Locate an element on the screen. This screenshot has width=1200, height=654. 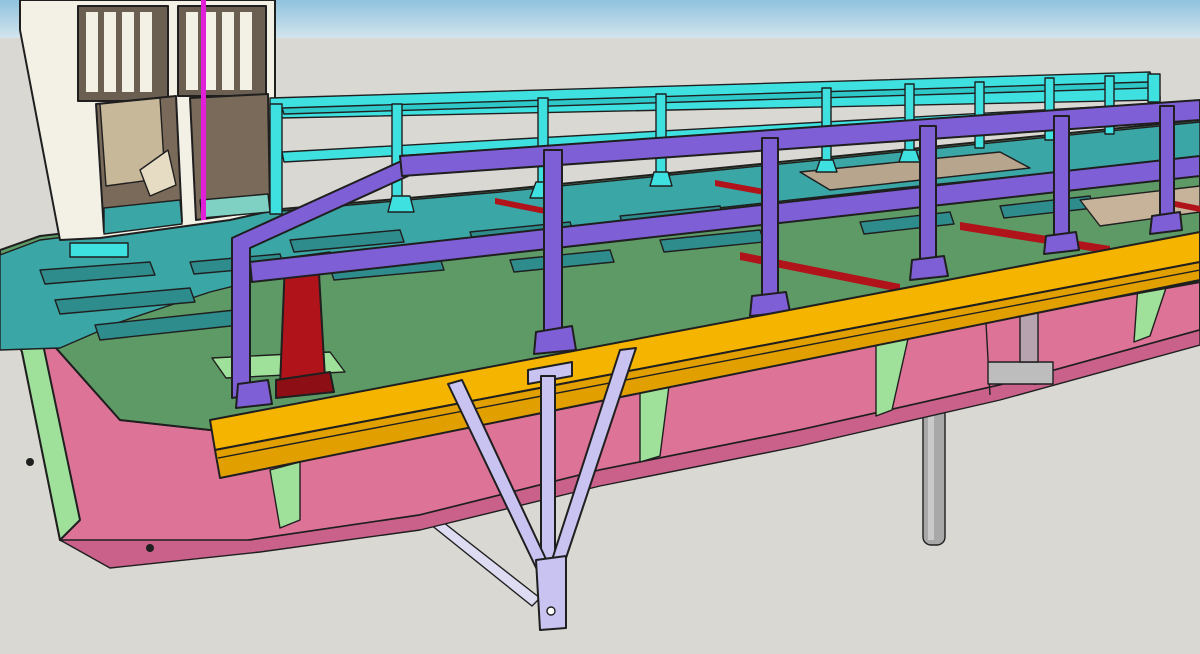
deck-fitting is located at coordinates (99, 250).